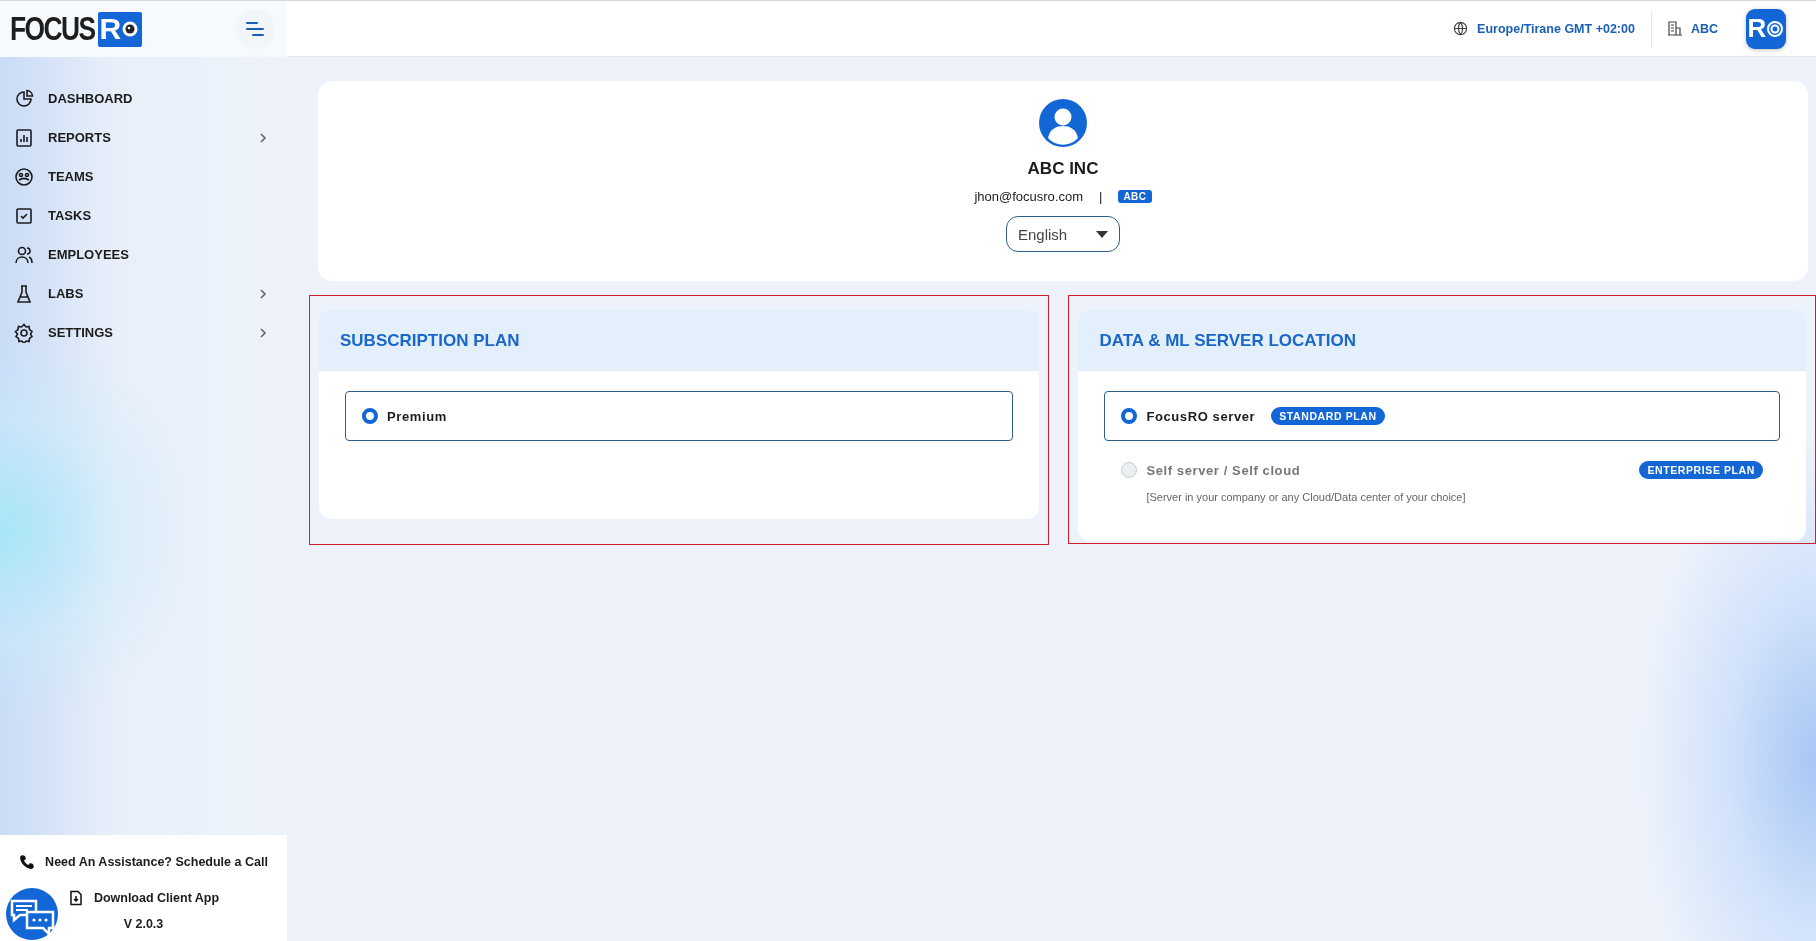 The height and width of the screenshot is (941, 1816). I want to click on logo-text: FOCUS, so click(52, 29).